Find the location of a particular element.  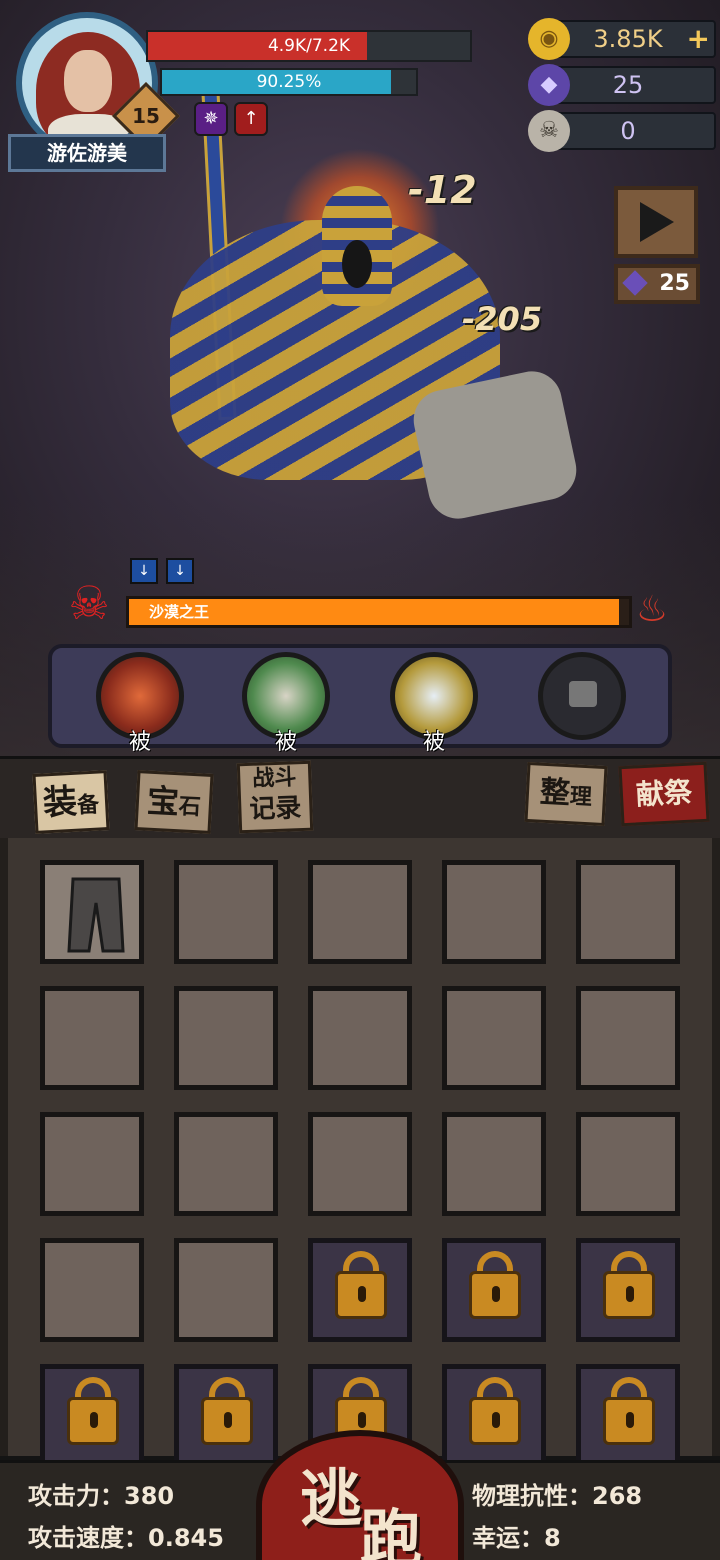

pants-icon is located at coordinates (96, 915).